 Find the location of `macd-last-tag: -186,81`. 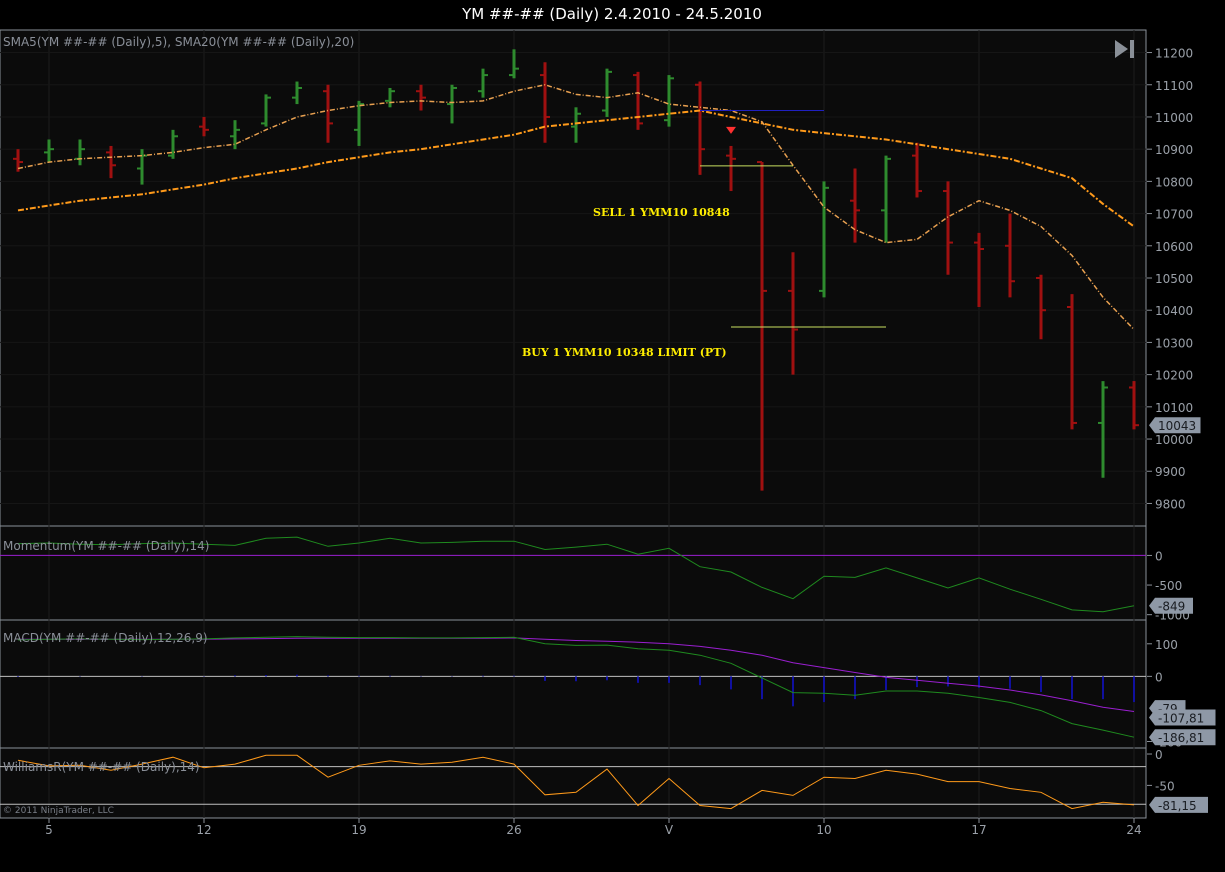

macd-last-tag: -186,81 is located at coordinates (1182, 737).